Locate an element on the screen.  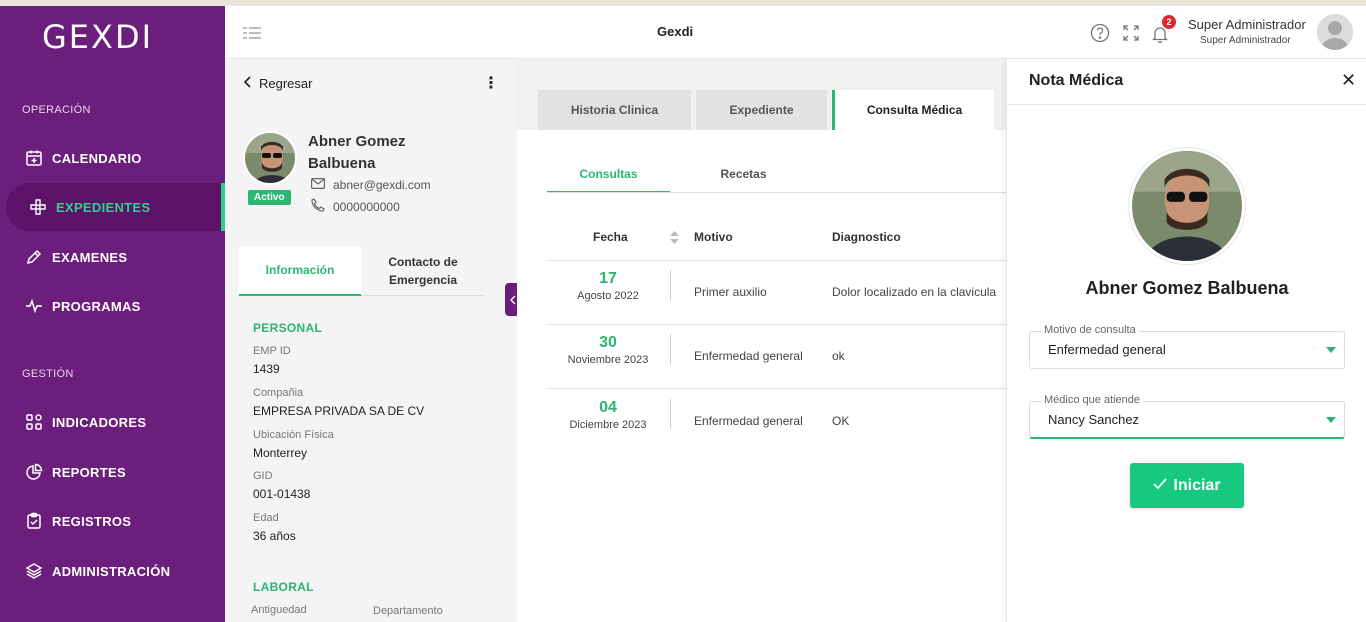
field-value-edad: 36 años is located at coordinates (274, 536).